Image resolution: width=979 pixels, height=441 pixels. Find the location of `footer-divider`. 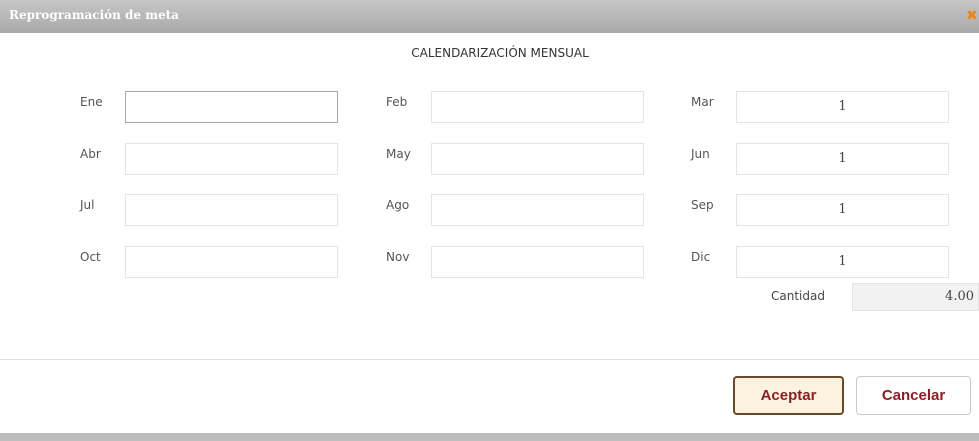

footer-divider is located at coordinates (489, 359).